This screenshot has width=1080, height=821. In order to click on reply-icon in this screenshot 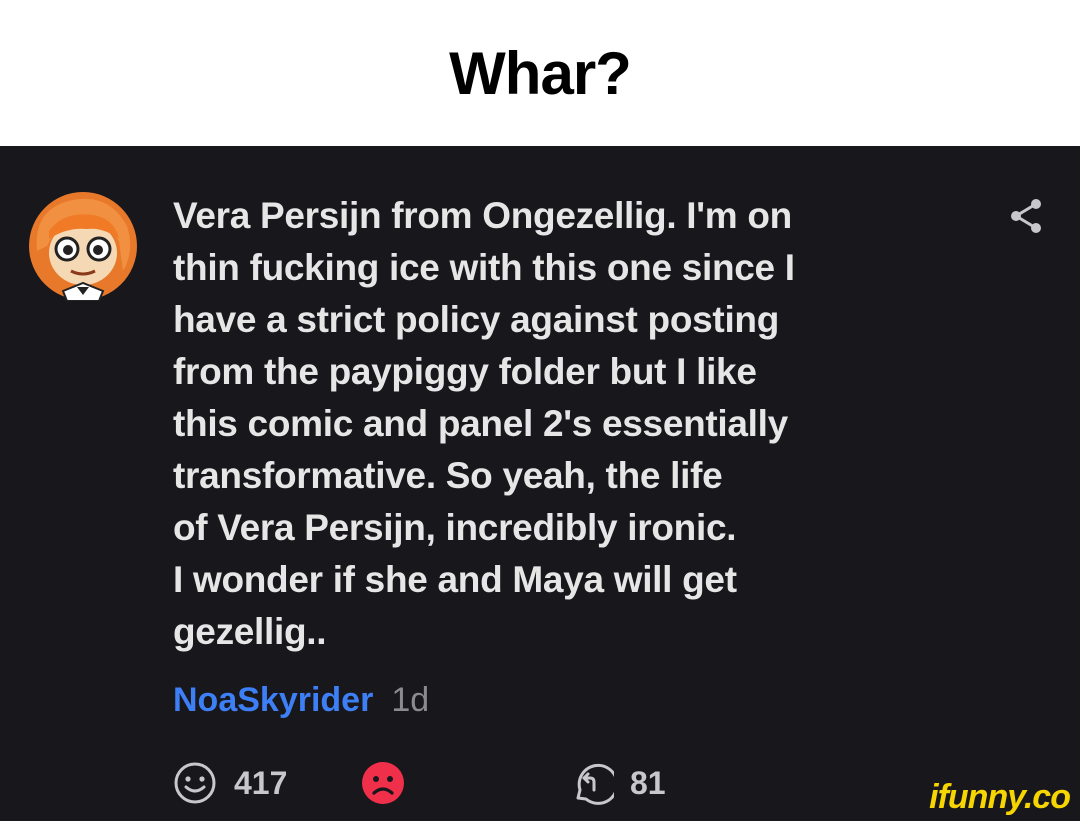, I will do `click(595, 784)`.